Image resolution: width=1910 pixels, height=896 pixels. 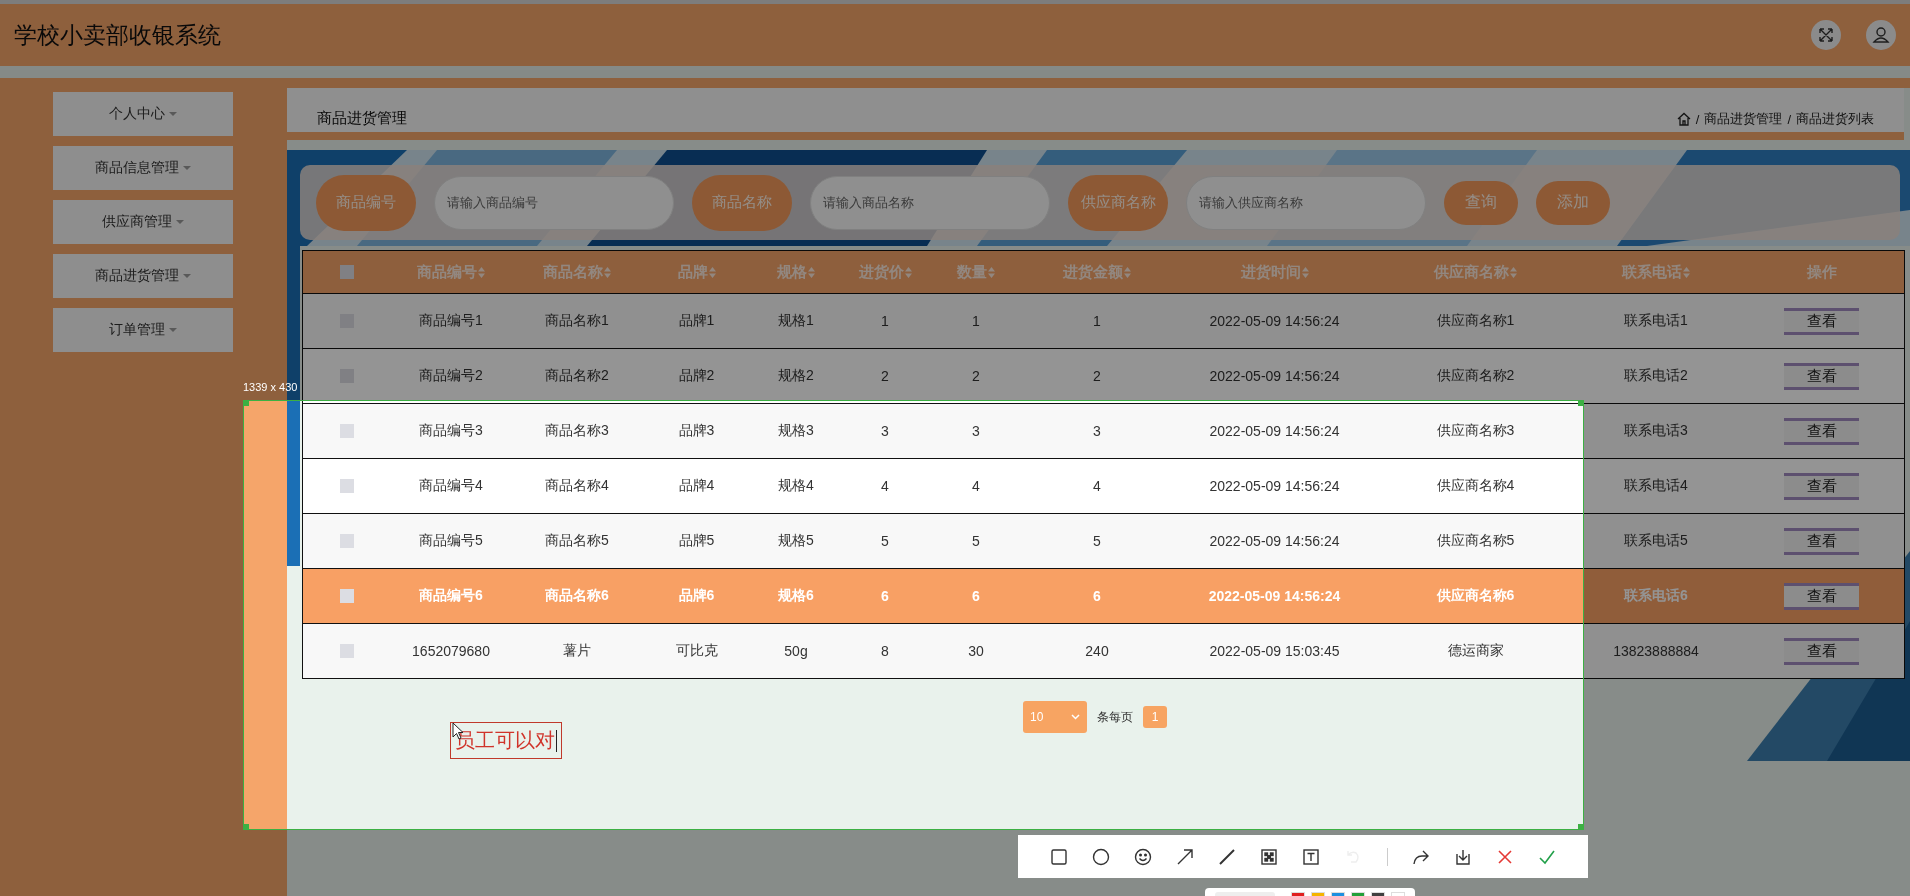 What do you see at coordinates (796, 431) in the screenshot?
I see `table-cell: 规格3` at bounding box center [796, 431].